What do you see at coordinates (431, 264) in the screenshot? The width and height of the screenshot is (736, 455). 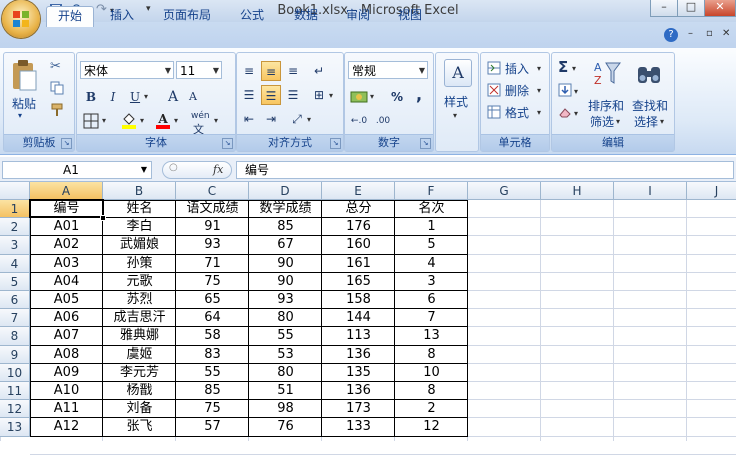 I see `table-cell: 4` at bounding box center [431, 264].